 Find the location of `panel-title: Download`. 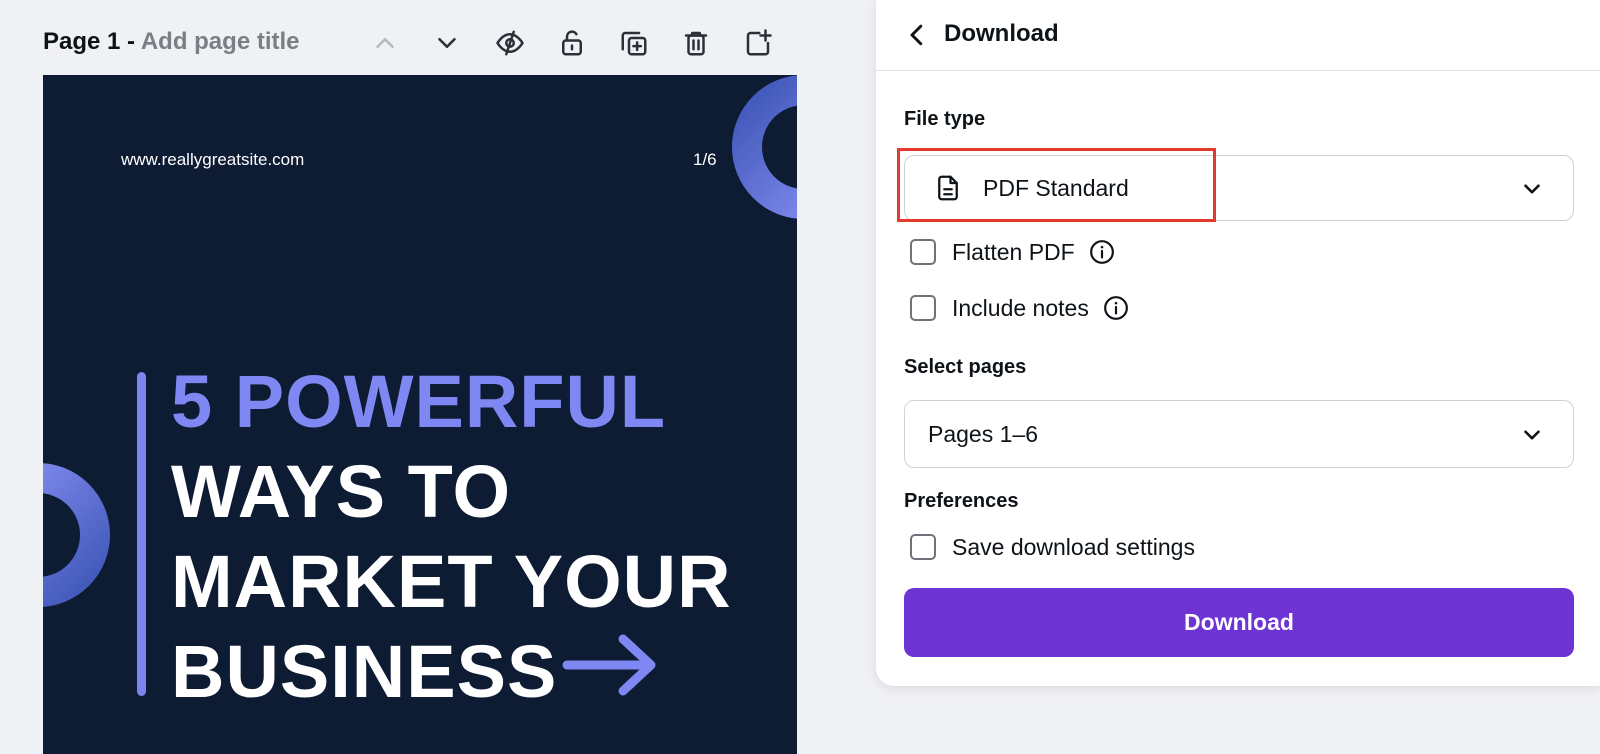

panel-title: Download is located at coordinates (1001, 33).